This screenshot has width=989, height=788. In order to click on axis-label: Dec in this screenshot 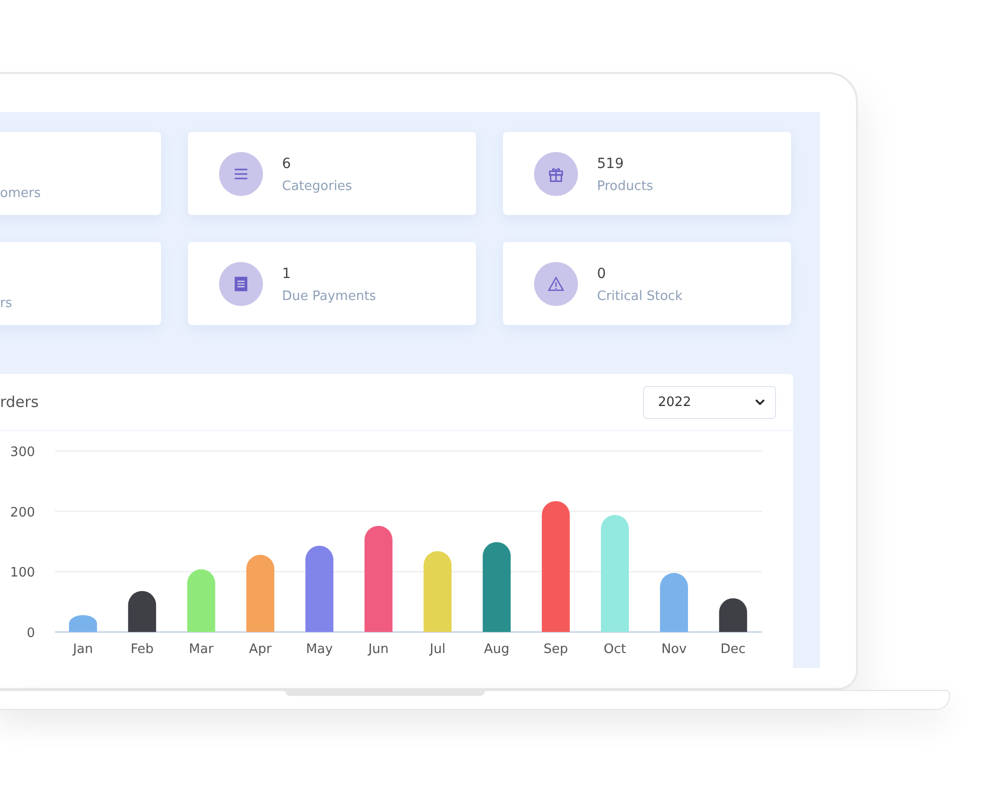, I will do `click(733, 649)`.